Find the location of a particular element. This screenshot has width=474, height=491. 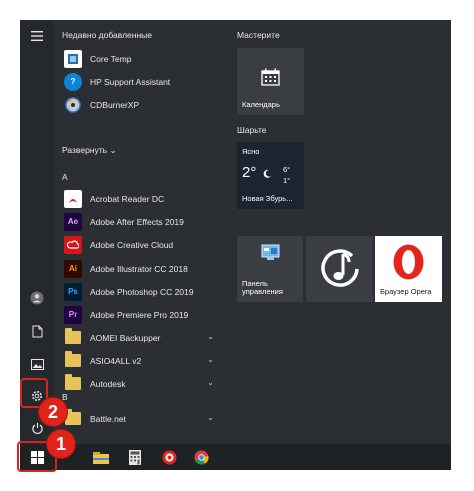

folder-asio4all: ASIO4ALL v2 ⌄ is located at coordinates (139, 360).